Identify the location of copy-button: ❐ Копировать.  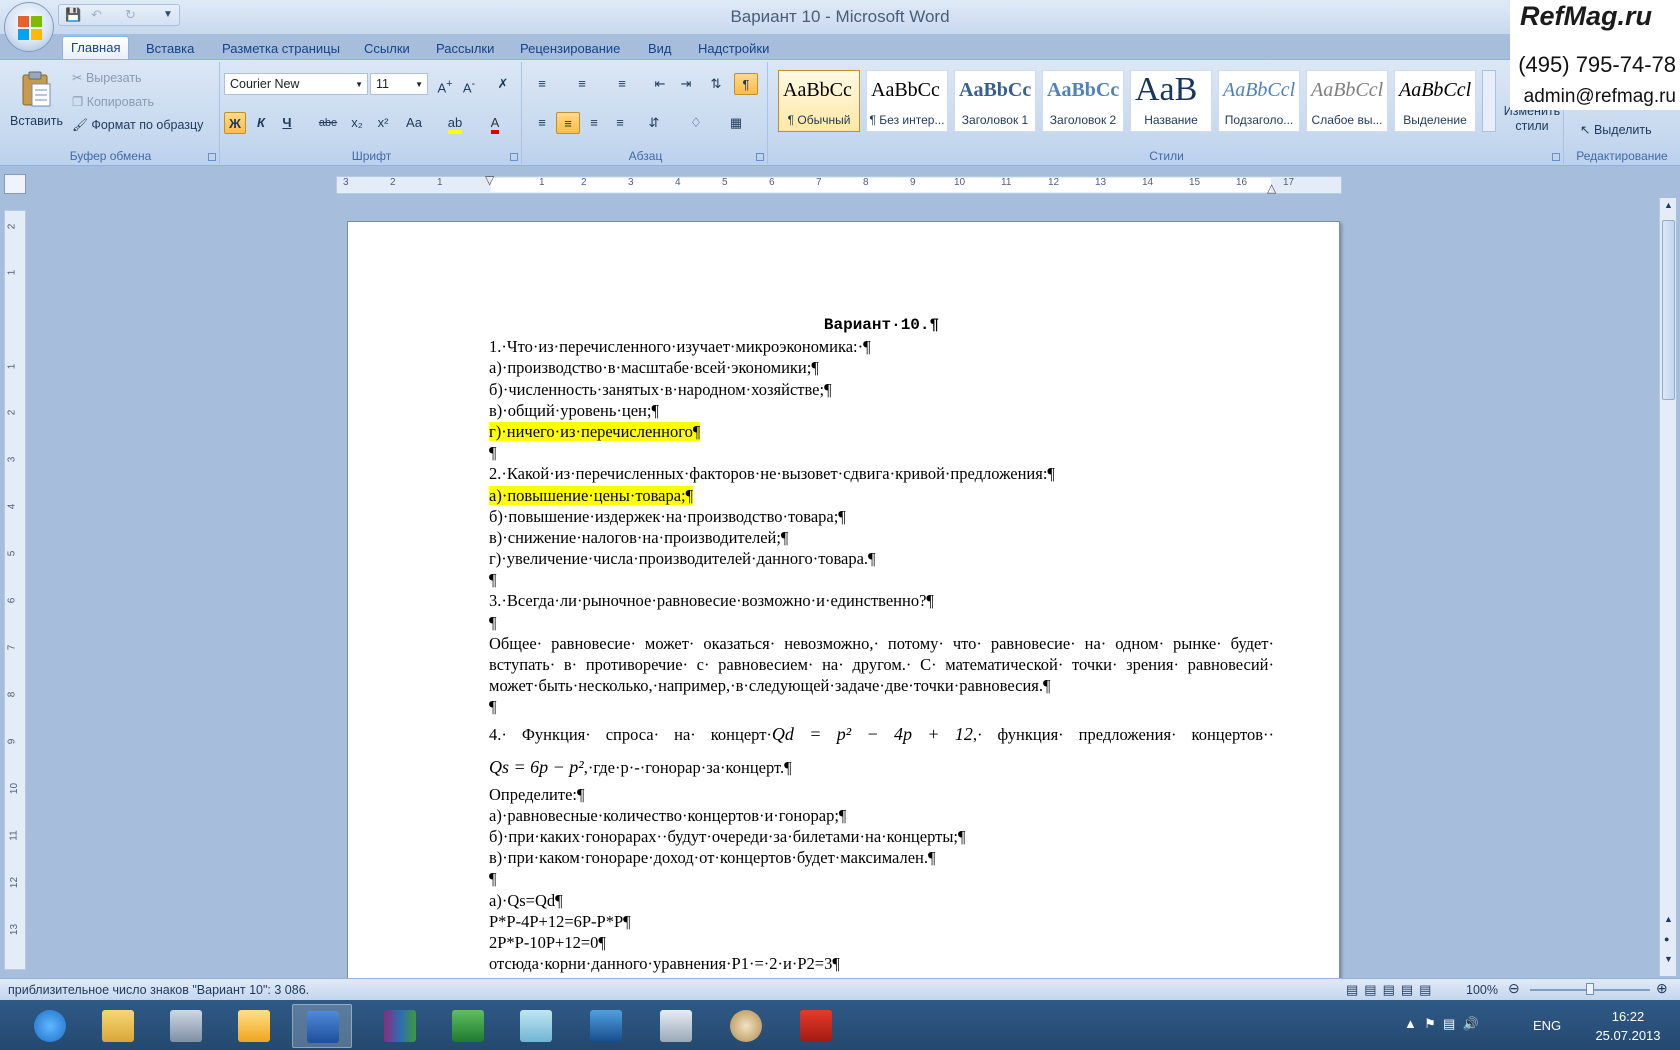
(113, 101).